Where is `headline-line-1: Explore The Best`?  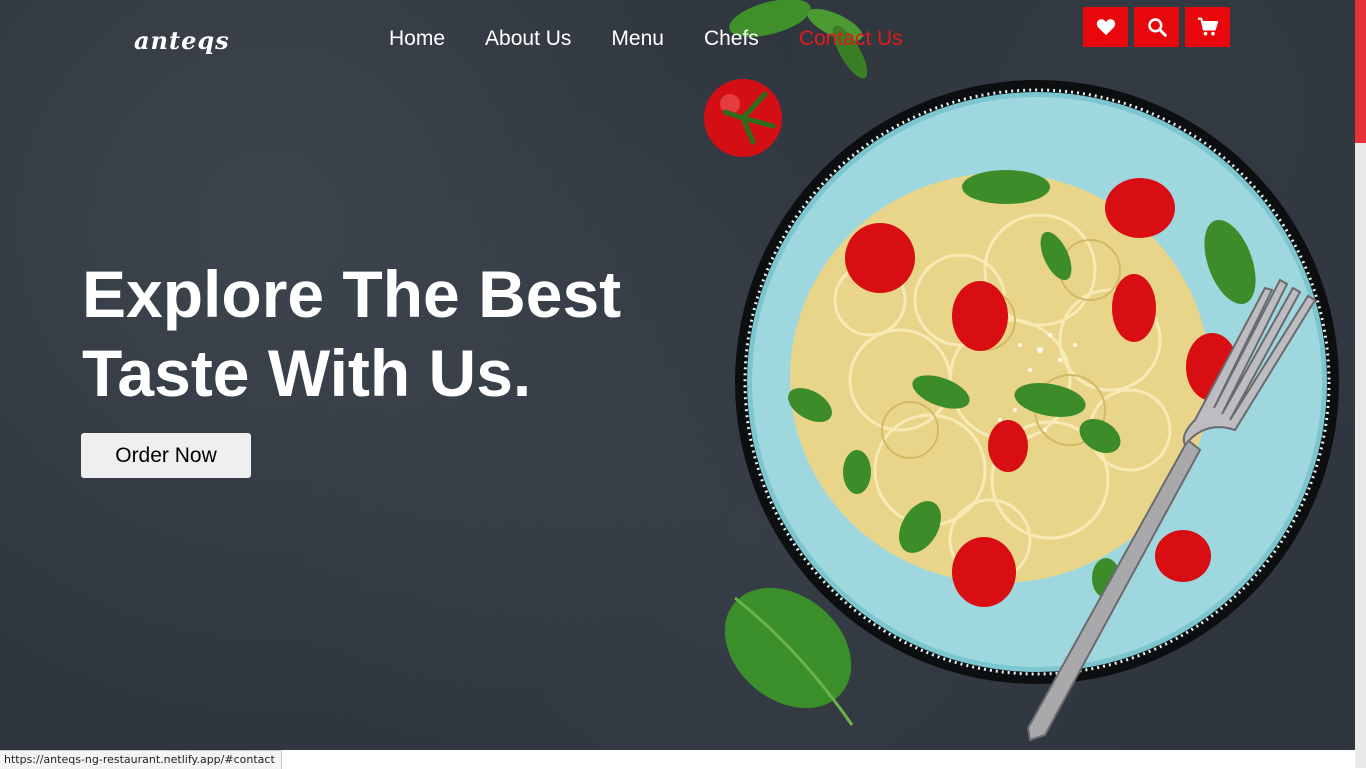
headline-line-1: Explore The Best is located at coordinates (352, 294).